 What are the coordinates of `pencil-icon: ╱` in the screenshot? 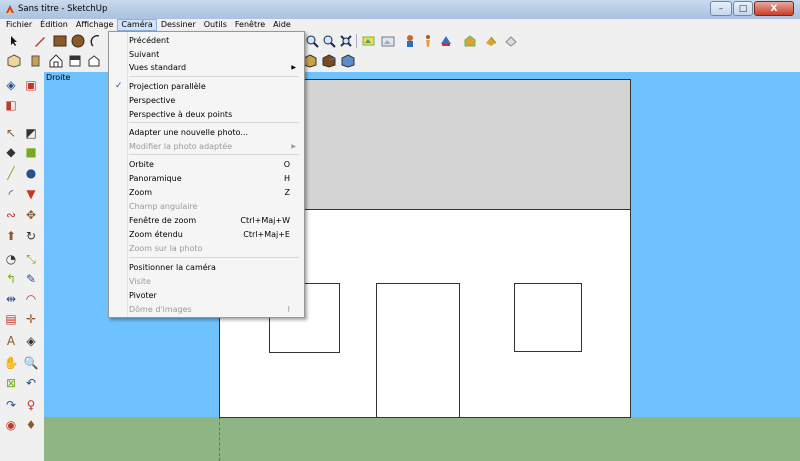 It's located at (11, 173).